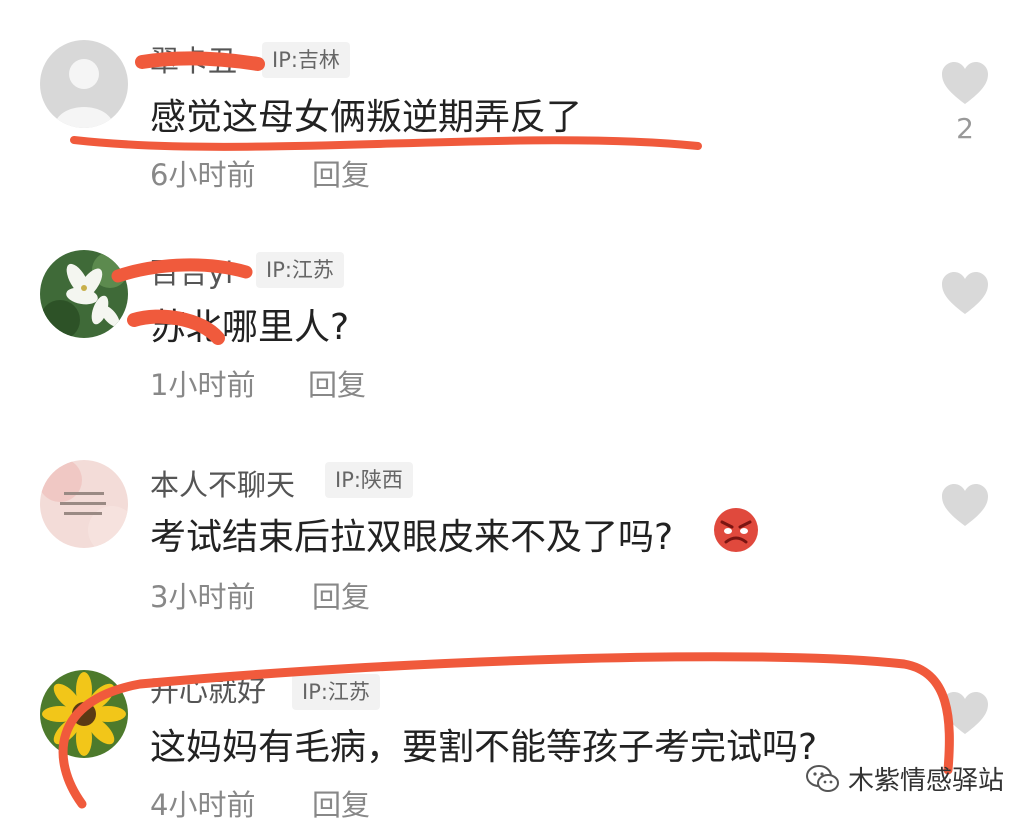  I want to click on comment-text: 这妈妈有毛病，要割不能等孩子考完试吗?, so click(483, 744).